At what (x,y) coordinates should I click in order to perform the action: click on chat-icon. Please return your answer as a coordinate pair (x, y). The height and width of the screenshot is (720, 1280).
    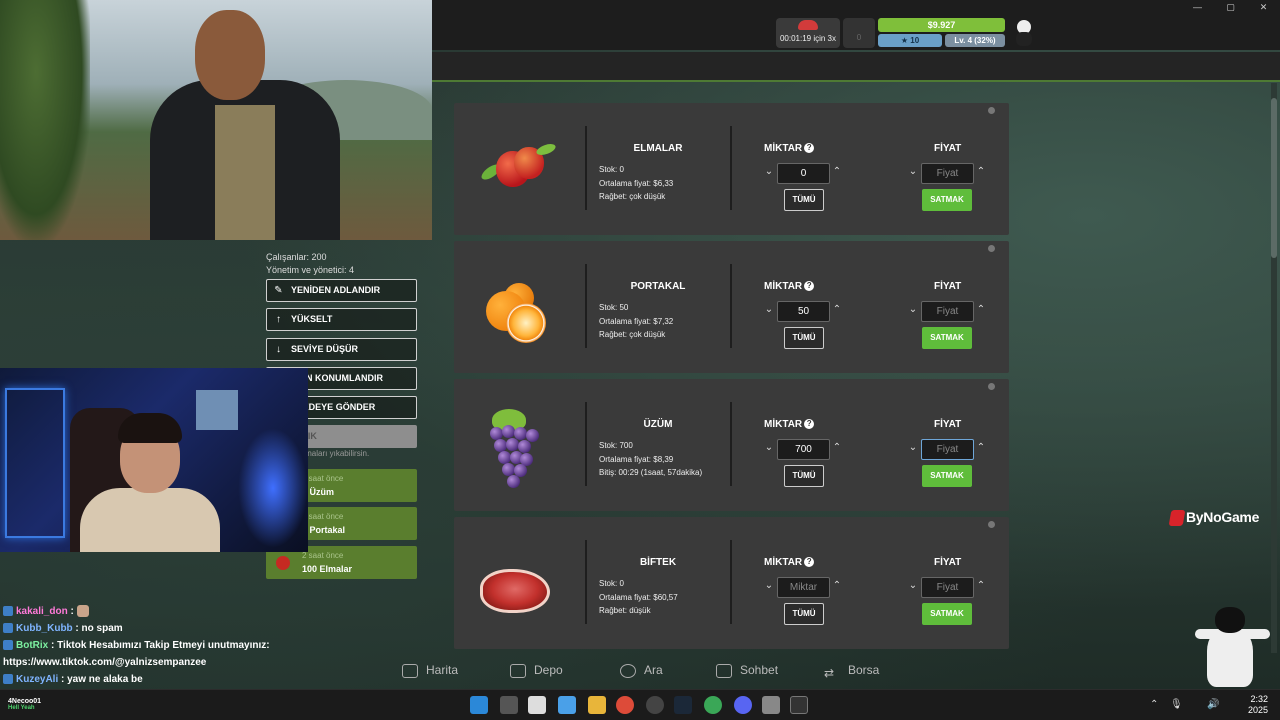
    Looking at the image, I should click on (724, 670).